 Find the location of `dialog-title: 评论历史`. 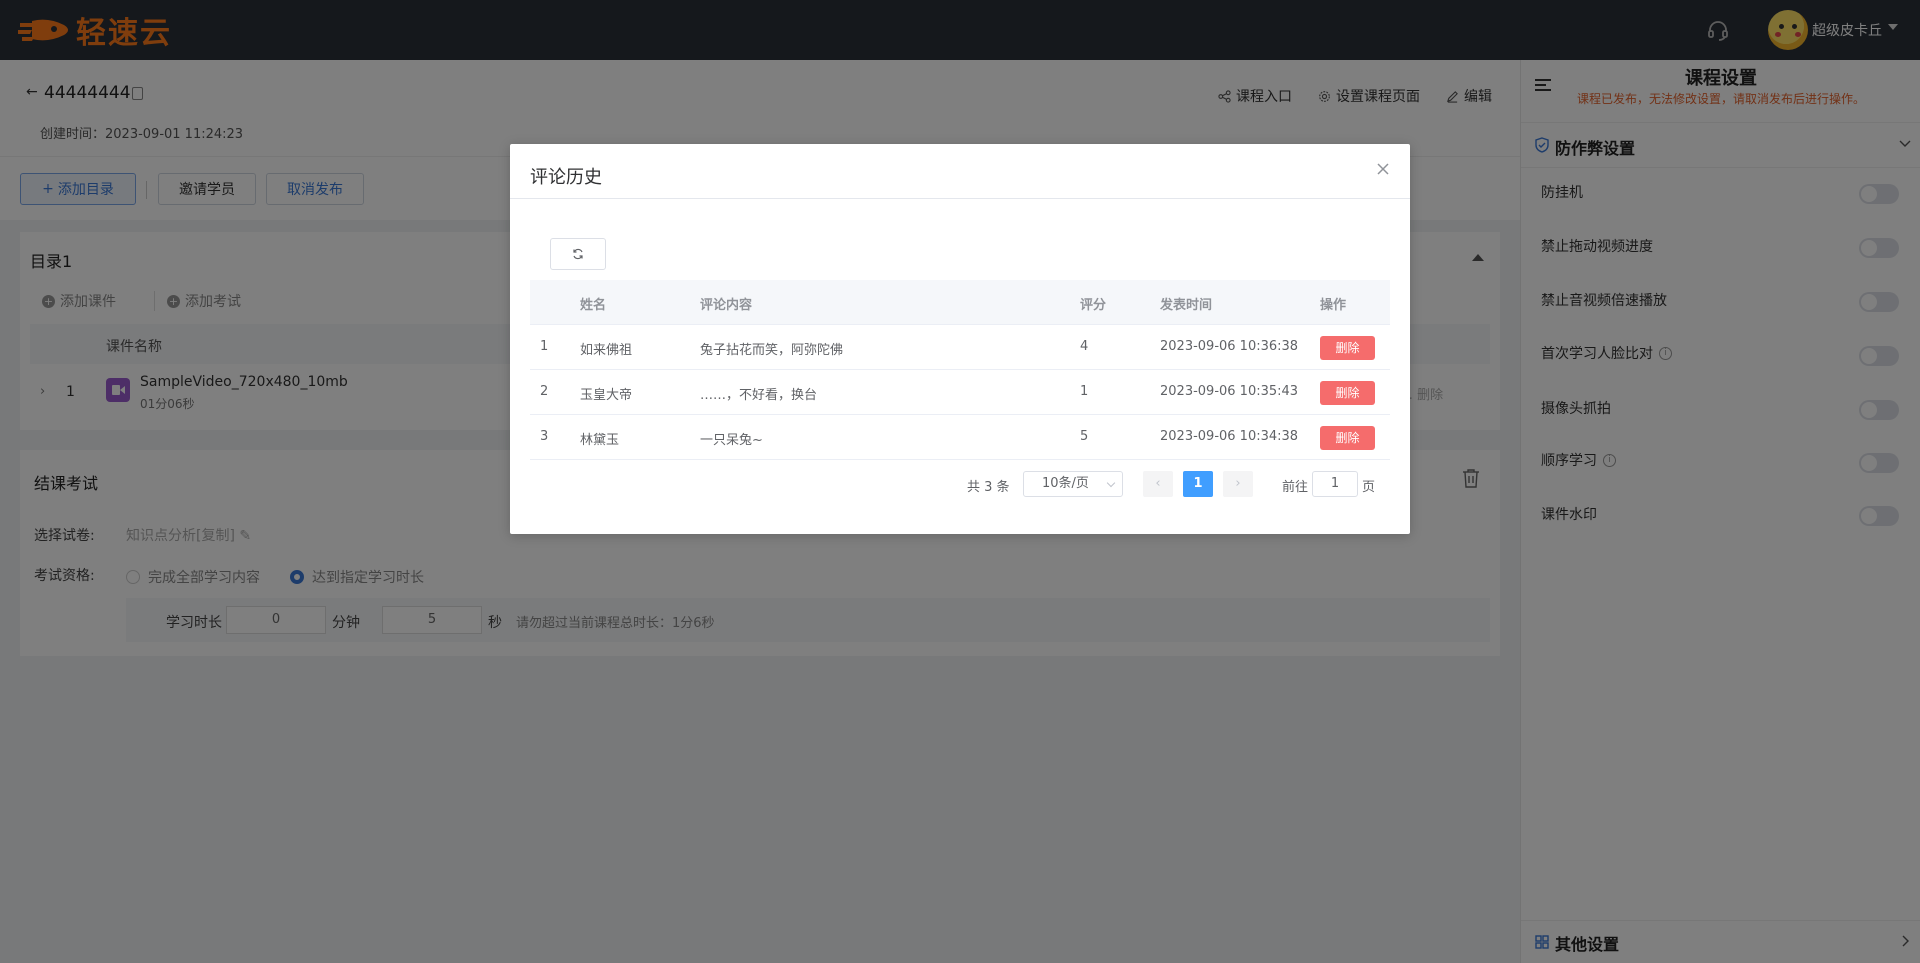

dialog-title: 评论历史 is located at coordinates (566, 177).